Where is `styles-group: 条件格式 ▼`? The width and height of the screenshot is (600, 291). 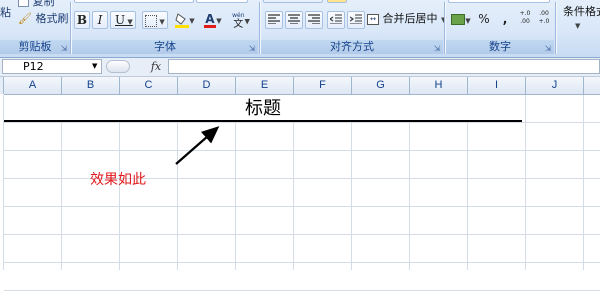
styles-group: 条件格式 ▼ is located at coordinates (578, 28).